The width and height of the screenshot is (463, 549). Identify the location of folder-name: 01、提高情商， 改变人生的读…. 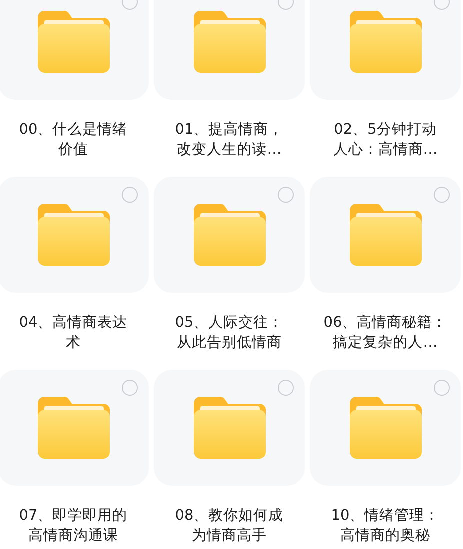
(229, 140).